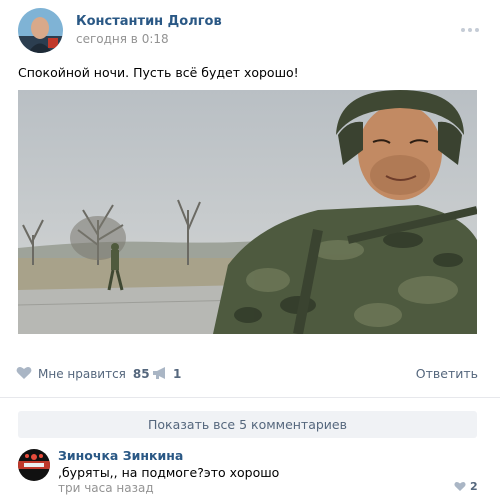  I want to click on like-label: Мне нравится, so click(82, 374).